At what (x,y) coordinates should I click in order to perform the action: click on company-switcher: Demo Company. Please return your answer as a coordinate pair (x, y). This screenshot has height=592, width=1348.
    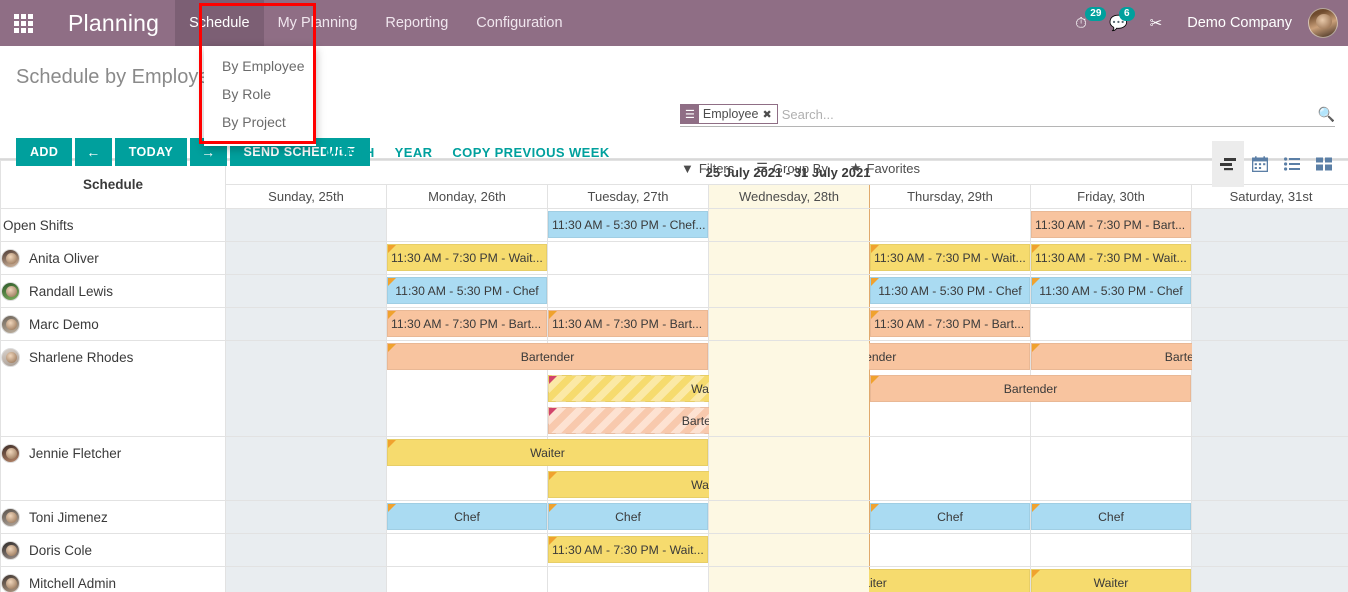
    Looking at the image, I should click on (1239, 23).